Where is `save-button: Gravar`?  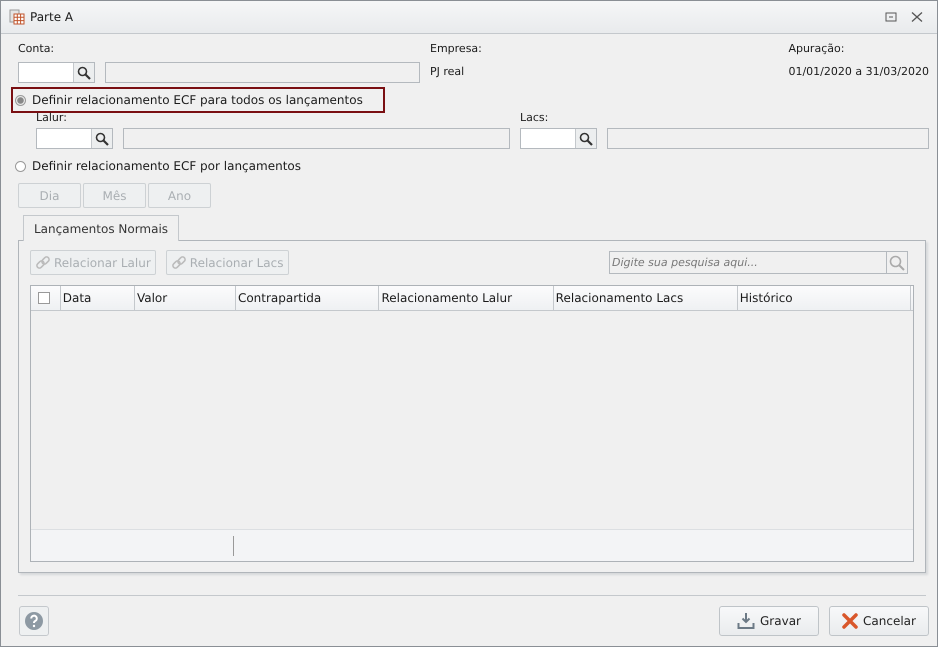 save-button: Gravar is located at coordinates (769, 621).